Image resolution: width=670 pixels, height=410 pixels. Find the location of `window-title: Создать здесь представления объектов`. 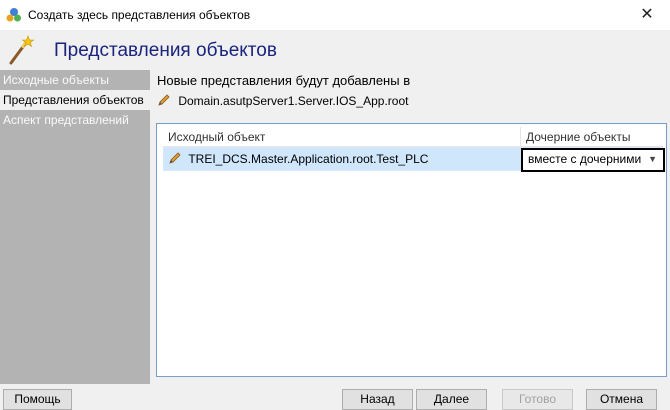

window-title: Создать здесь представления объектов is located at coordinates (139, 15).